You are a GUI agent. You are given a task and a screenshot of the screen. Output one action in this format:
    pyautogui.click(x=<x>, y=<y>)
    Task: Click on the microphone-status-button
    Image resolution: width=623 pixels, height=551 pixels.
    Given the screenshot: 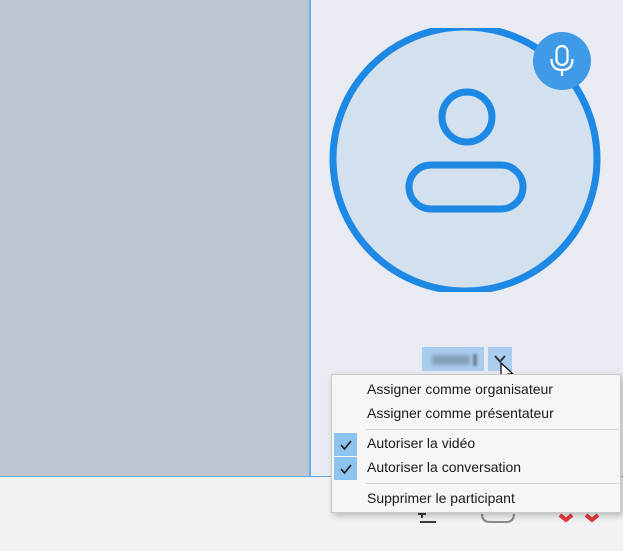 What is the action you would take?
    pyautogui.click(x=562, y=61)
    